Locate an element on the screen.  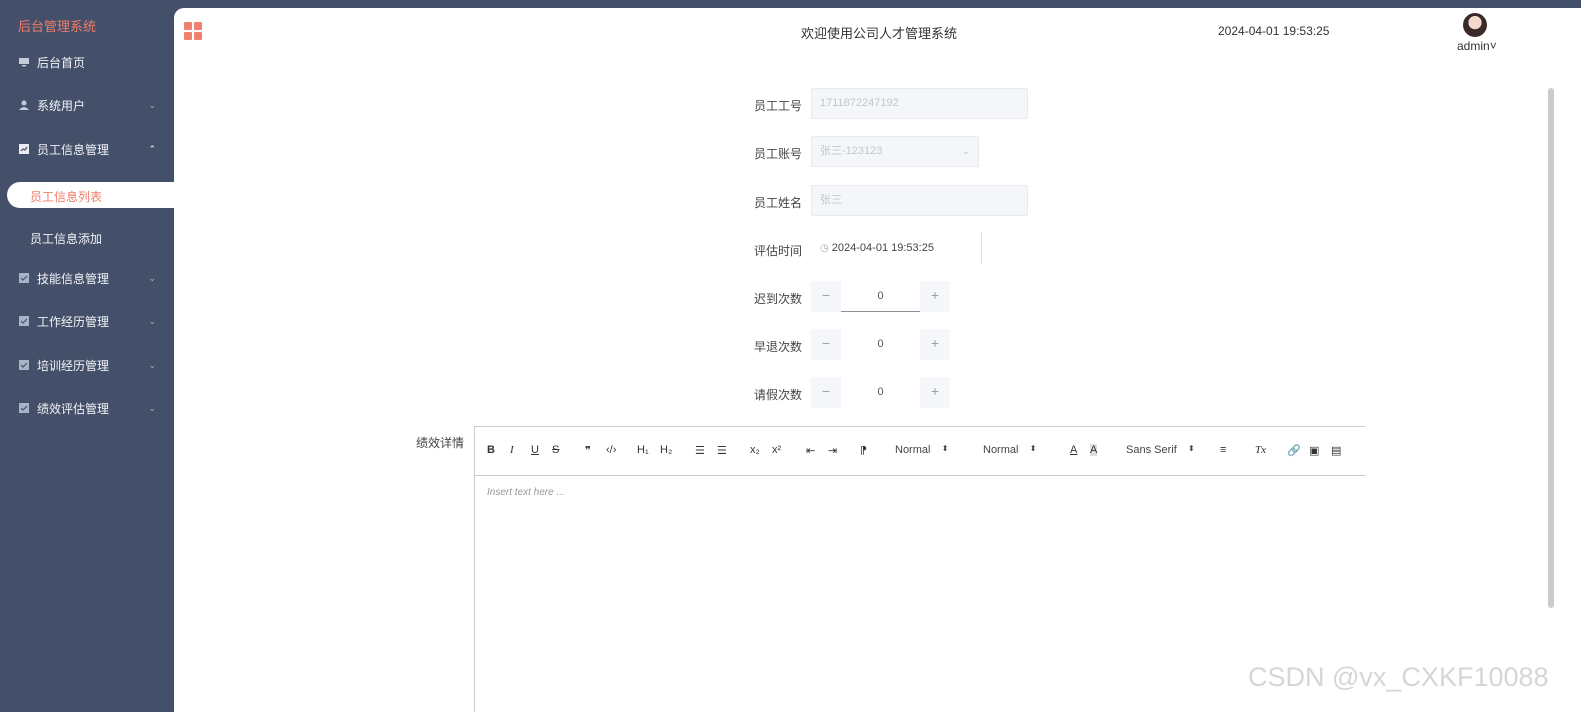
user-menu: admin˅ is located at coordinates (1477, 46).